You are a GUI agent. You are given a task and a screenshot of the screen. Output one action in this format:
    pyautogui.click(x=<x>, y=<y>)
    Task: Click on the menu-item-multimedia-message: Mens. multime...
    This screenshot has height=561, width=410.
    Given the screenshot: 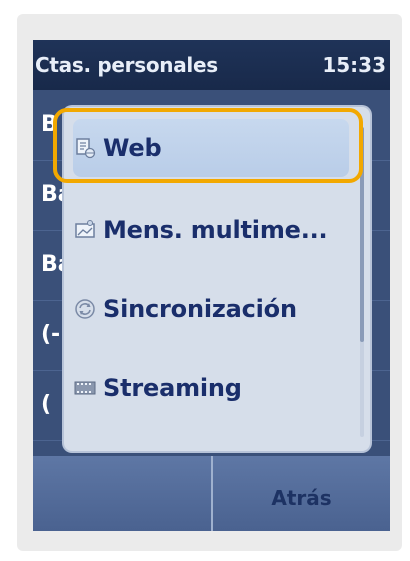 What is the action you would take?
    pyautogui.click(x=211, y=230)
    